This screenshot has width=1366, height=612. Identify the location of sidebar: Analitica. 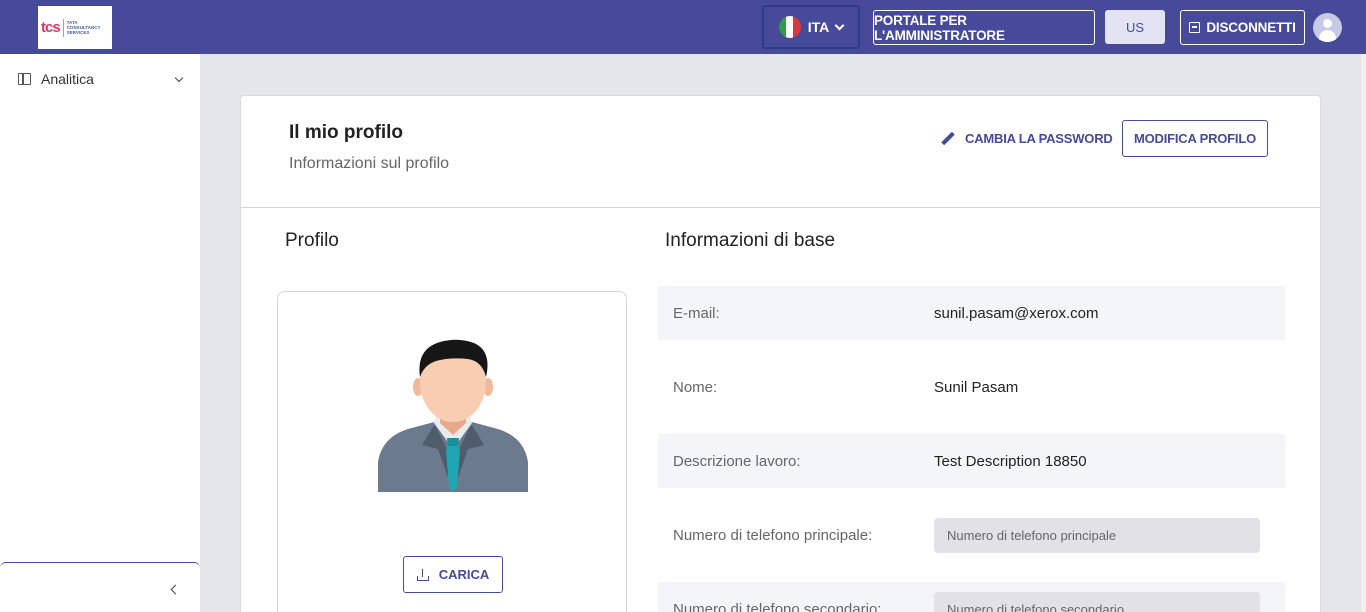
(100, 333).